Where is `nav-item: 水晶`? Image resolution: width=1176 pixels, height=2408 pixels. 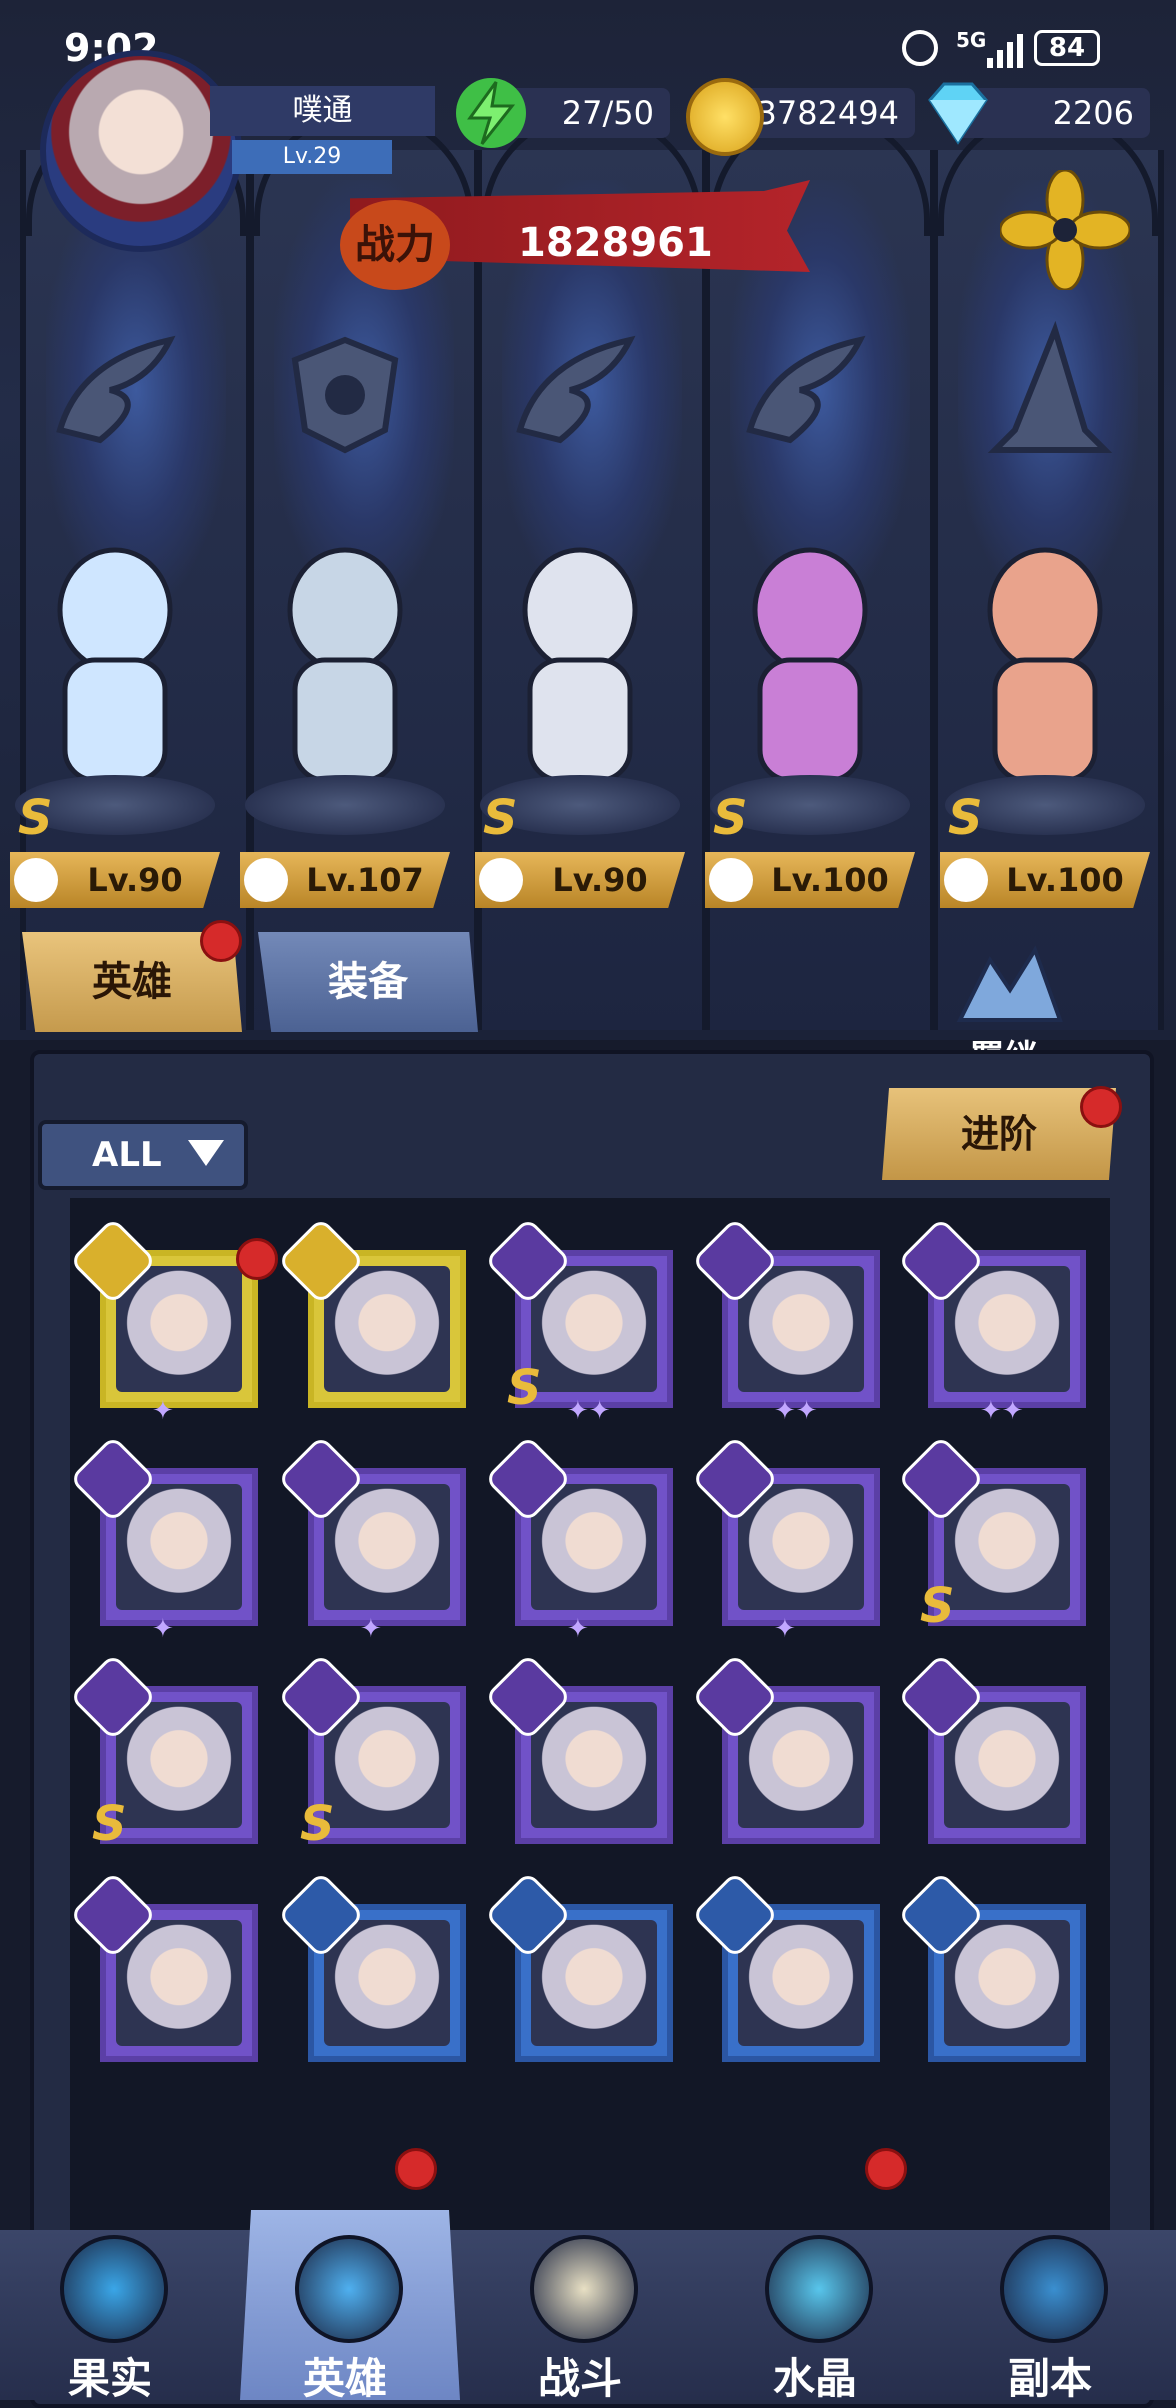 nav-item: 水晶 is located at coordinates (815, 2319).